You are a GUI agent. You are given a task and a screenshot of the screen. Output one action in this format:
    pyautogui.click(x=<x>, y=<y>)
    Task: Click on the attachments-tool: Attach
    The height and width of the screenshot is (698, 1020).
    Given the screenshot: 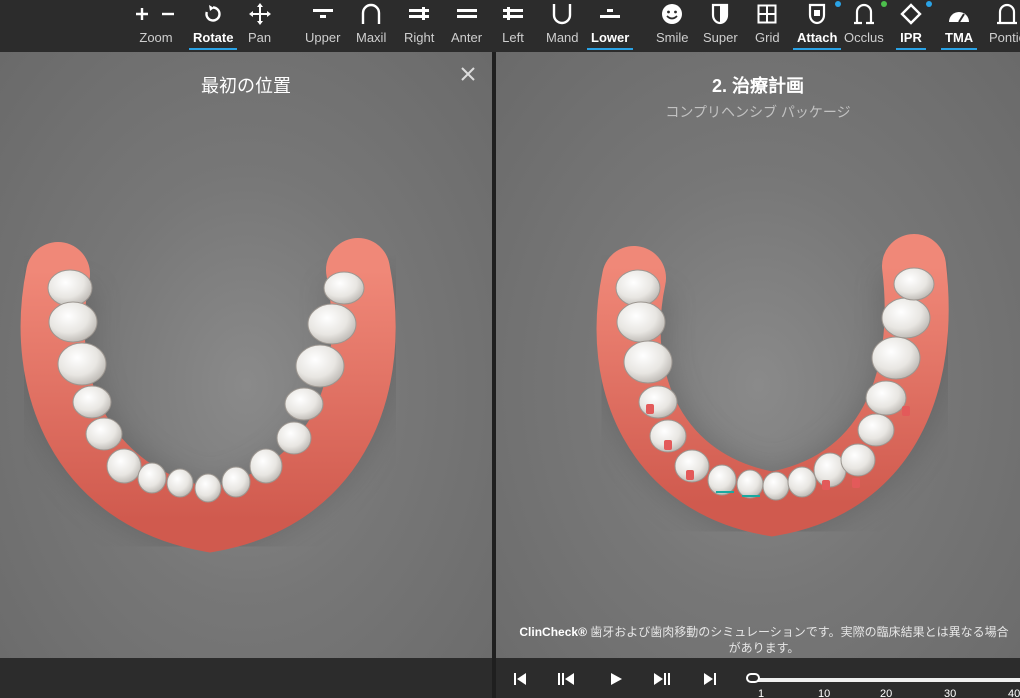 What is the action you would take?
    pyautogui.click(x=817, y=25)
    